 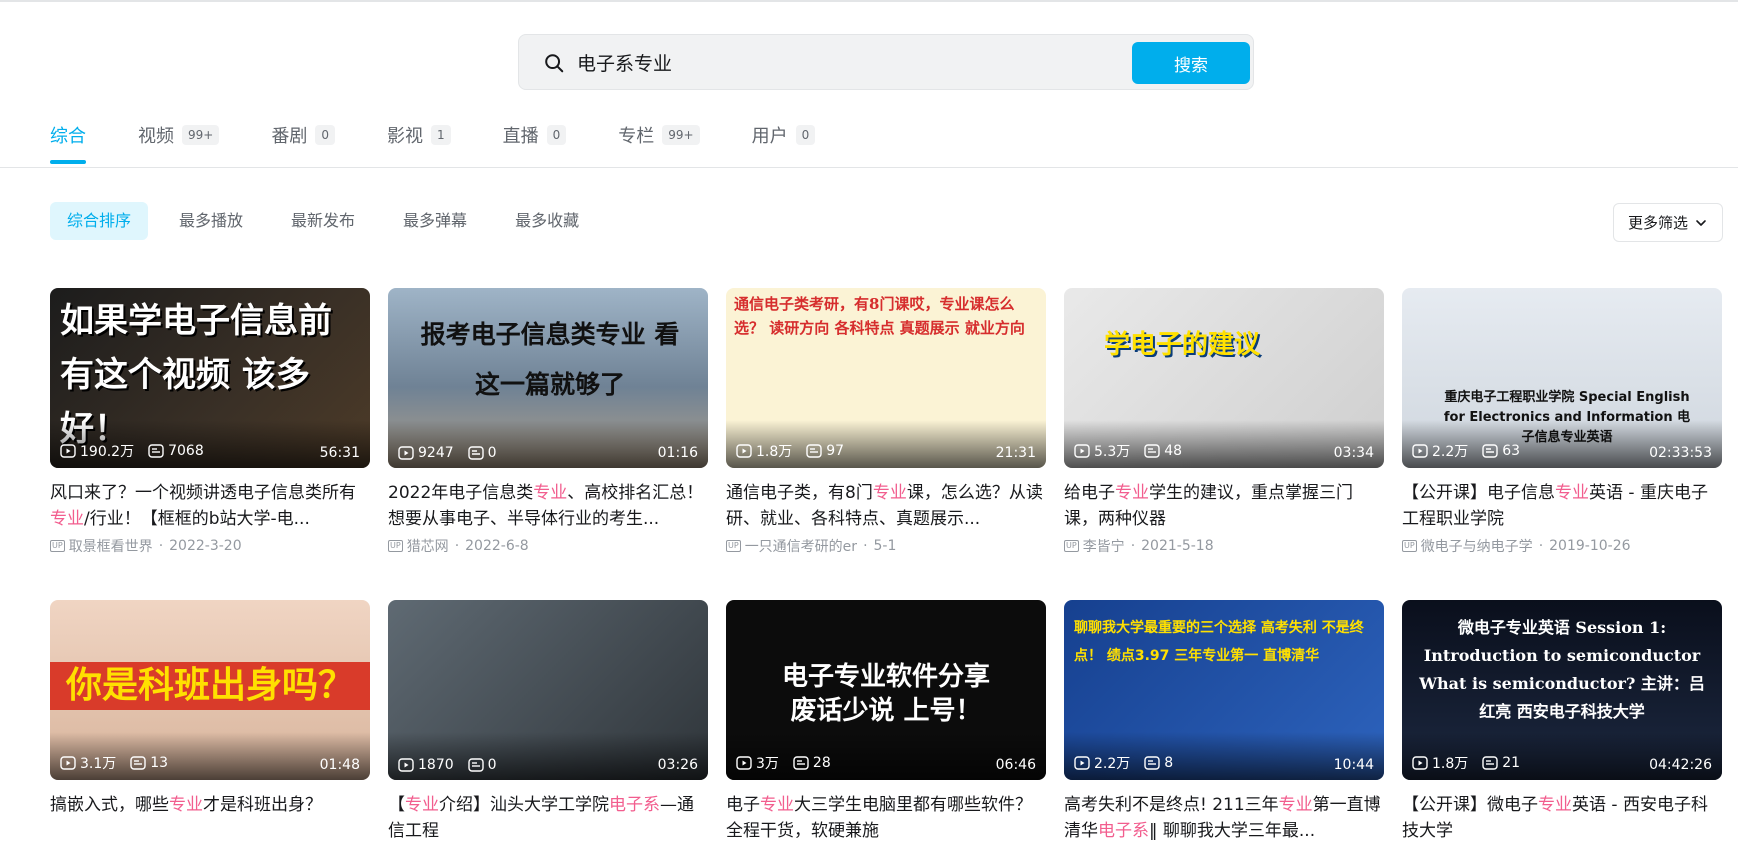 I want to click on video-duration: 04:42:26, so click(x=1680, y=765).